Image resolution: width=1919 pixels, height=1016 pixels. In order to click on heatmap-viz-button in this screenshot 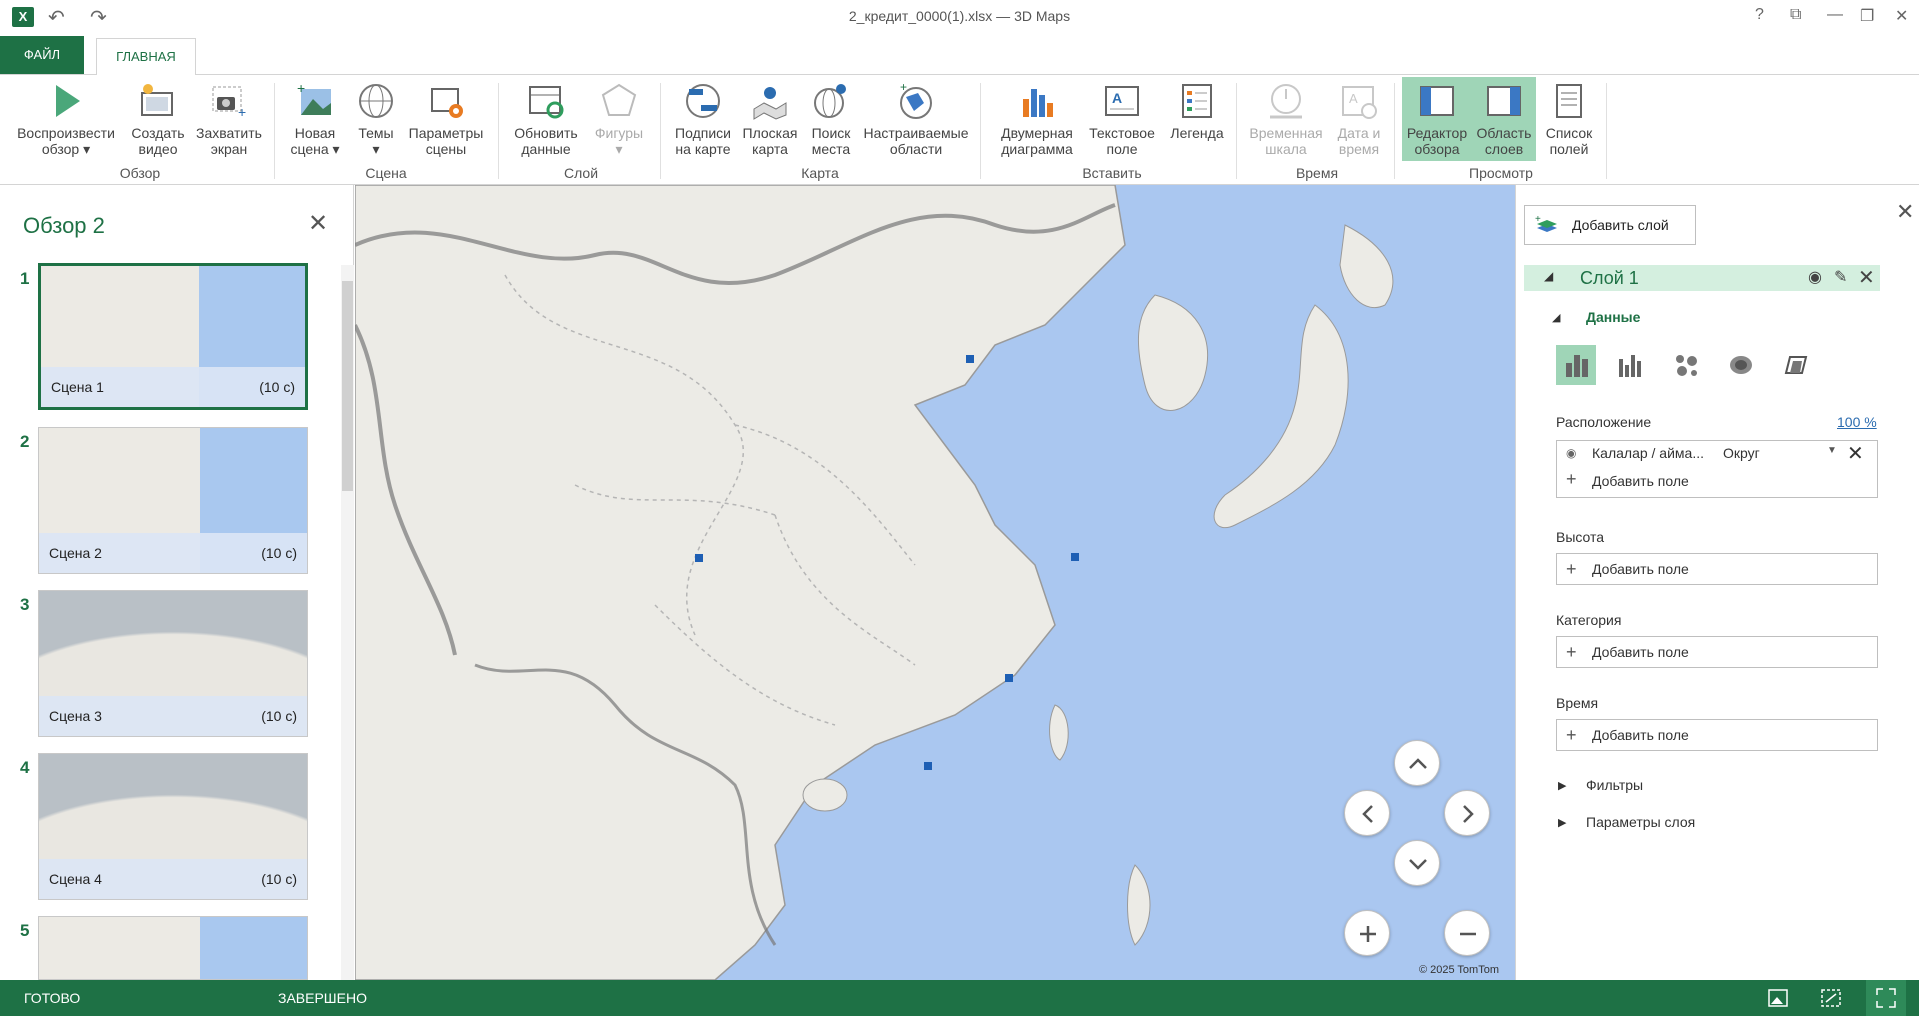, I will do `click(1741, 365)`.